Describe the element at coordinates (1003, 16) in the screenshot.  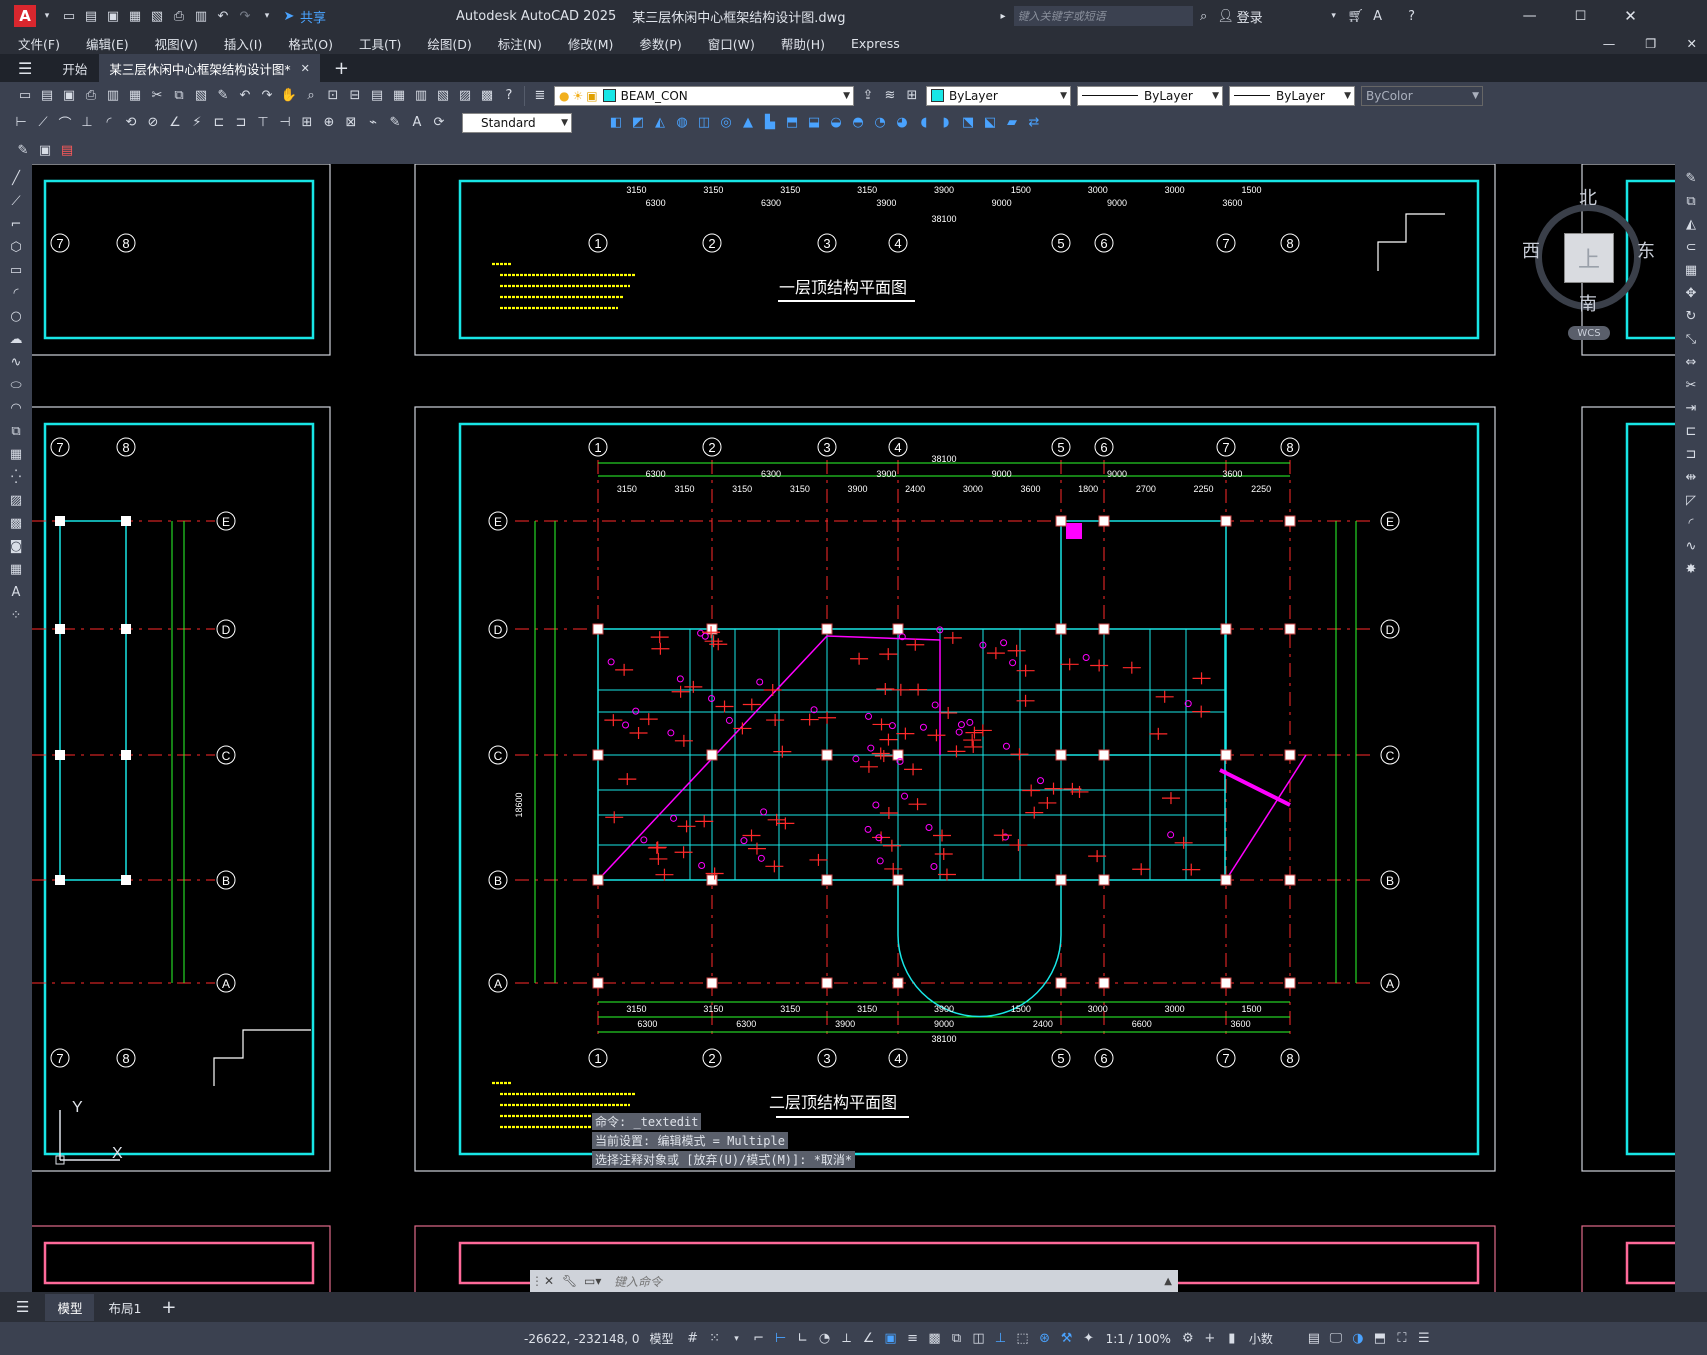
I see `search-expand-icon: ▸` at that location.